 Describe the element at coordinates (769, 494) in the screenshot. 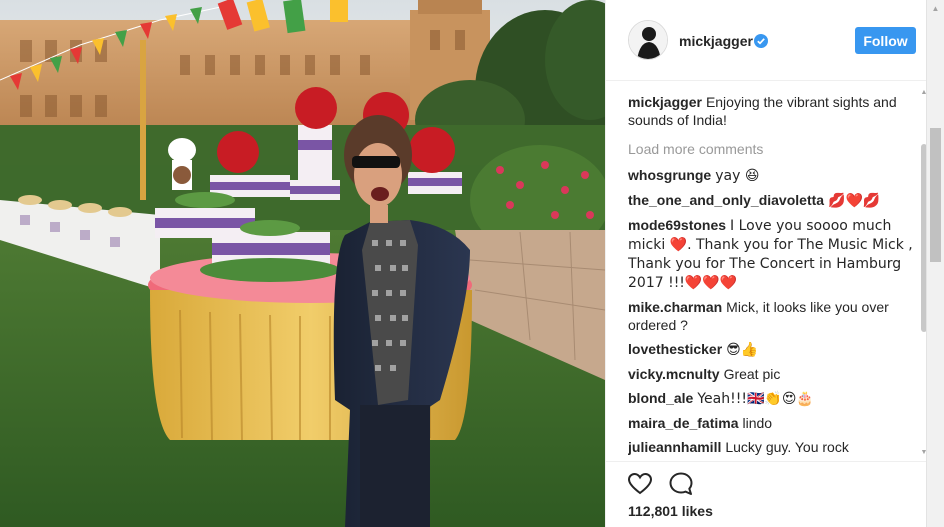

I see `post-actions: 112,801 likes` at that location.